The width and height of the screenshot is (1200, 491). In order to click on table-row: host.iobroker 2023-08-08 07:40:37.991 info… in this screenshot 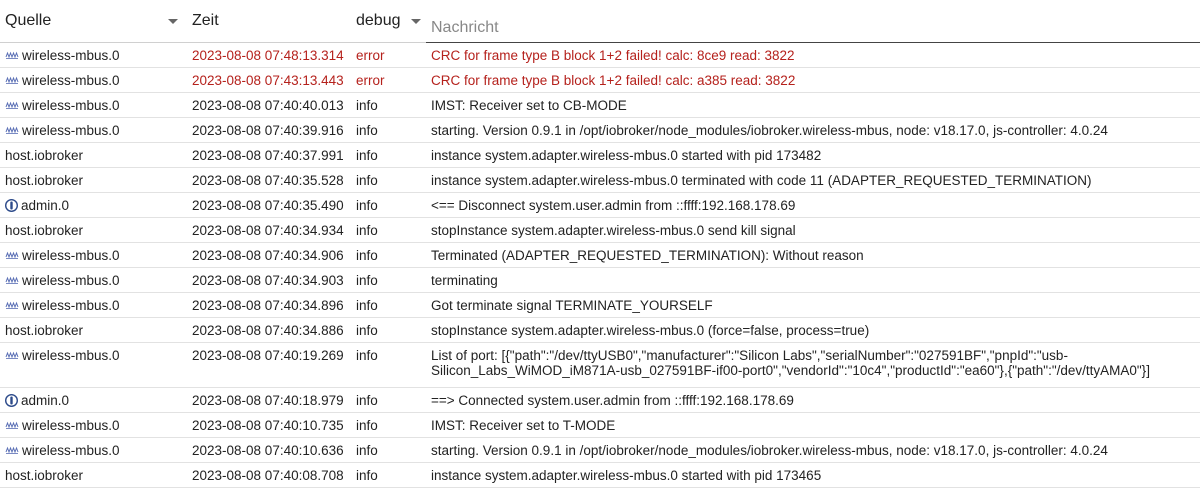, I will do `click(600, 155)`.